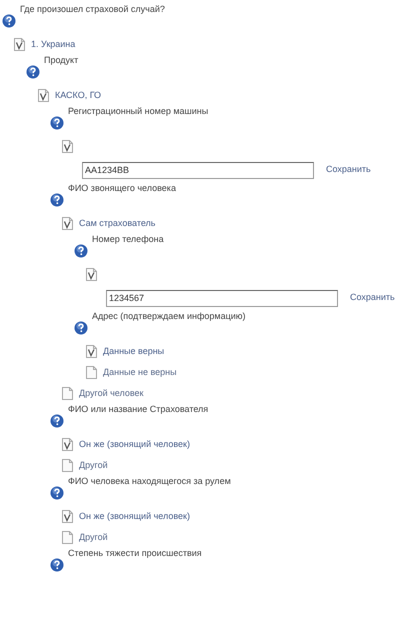  I want to click on answer-option: 1. Украина, so click(53, 45).